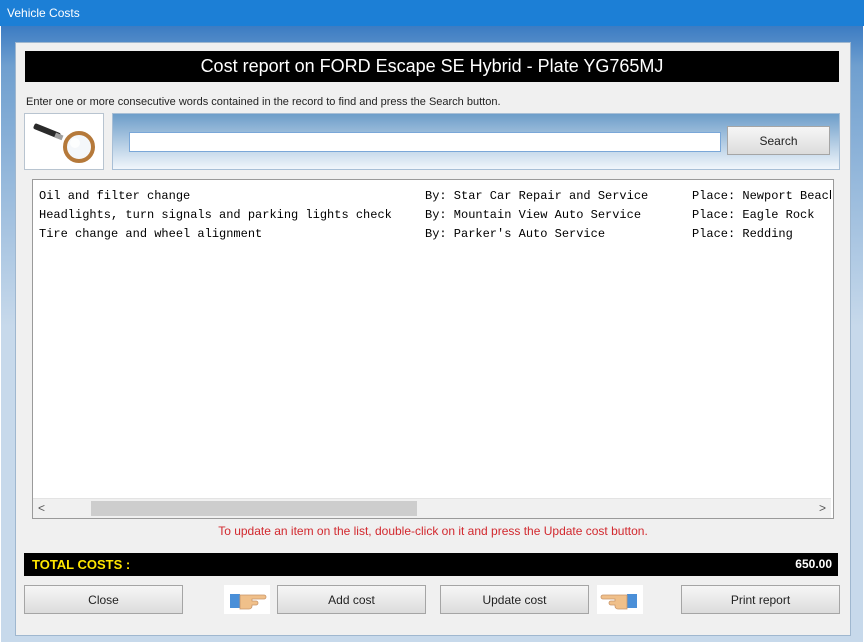  Describe the element at coordinates (431, 564) in the screenshot. I see `total-costs-bar: TOTAL COSTS : 650.00` at that location.